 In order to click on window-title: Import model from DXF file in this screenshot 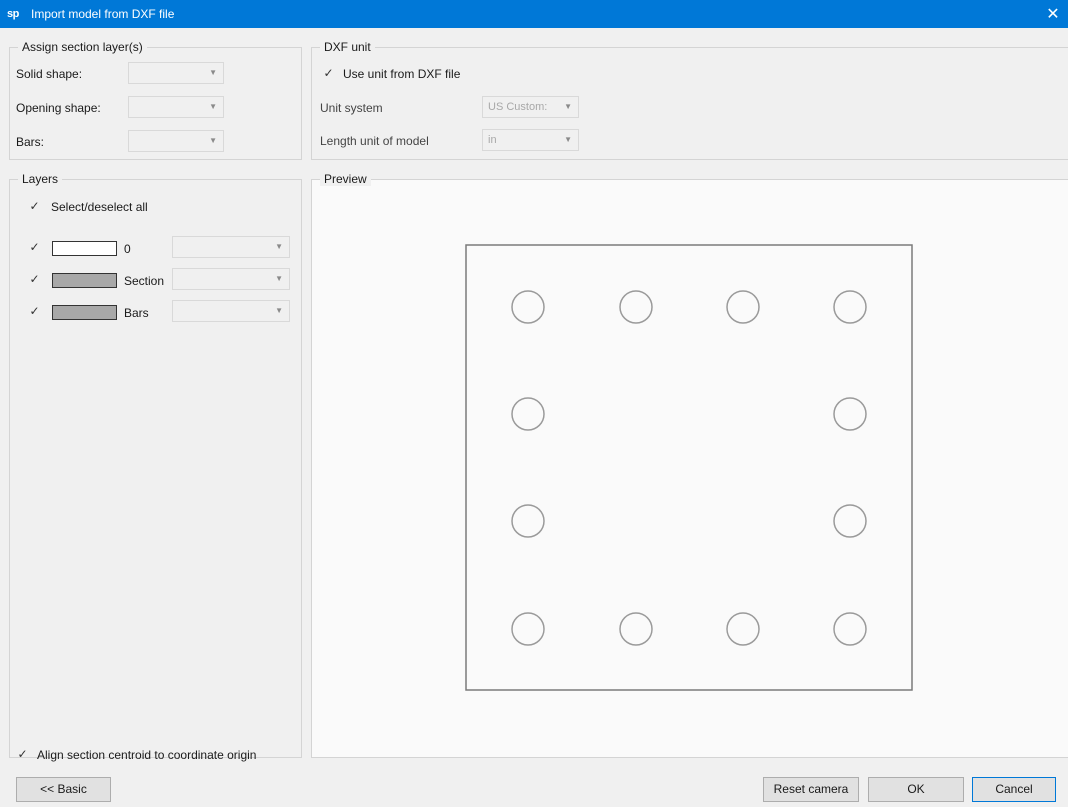, I will do `click(103, 14)`.